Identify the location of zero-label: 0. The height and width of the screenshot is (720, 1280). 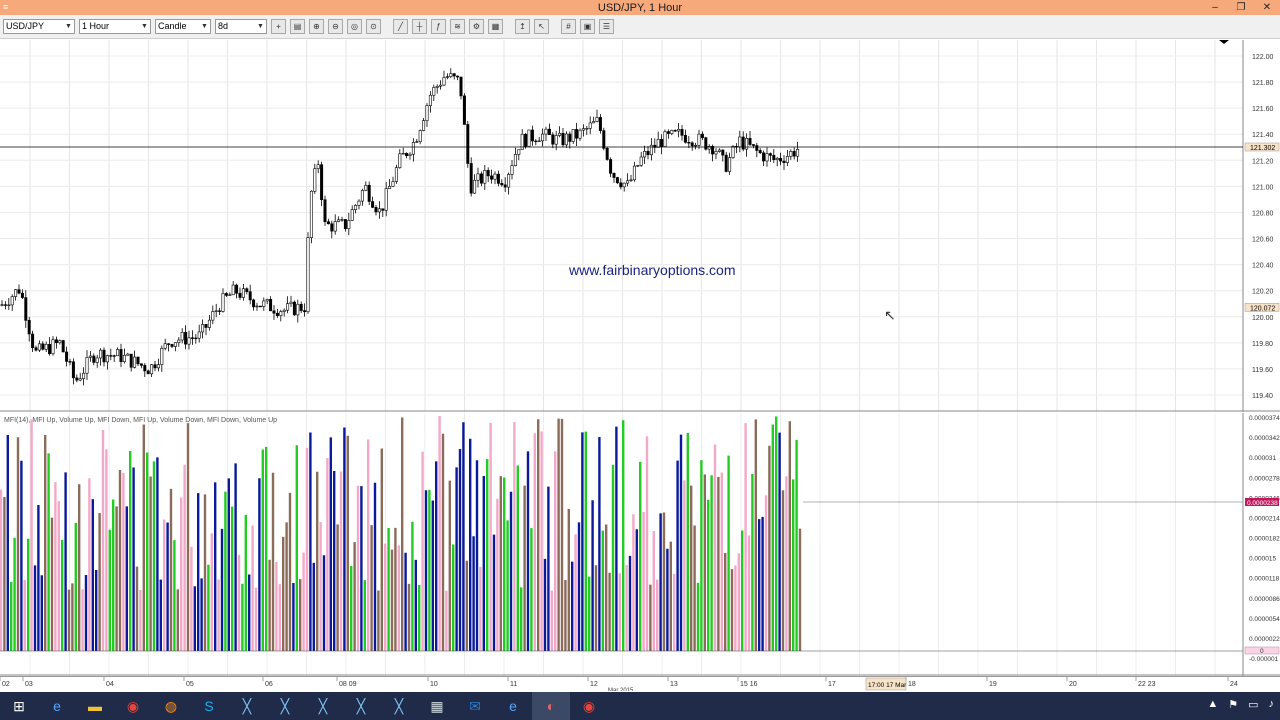
(1262, 651).